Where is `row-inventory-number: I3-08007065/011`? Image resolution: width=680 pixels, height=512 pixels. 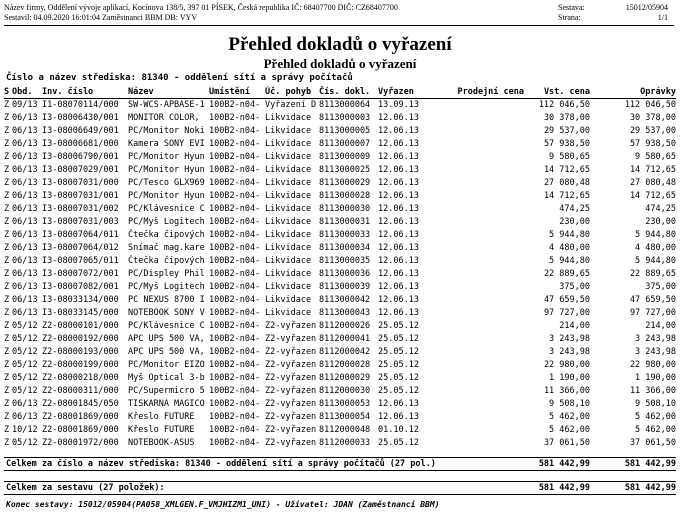
row-inventory-number: I3-08007065/011 is located at coordinates (80, 261).